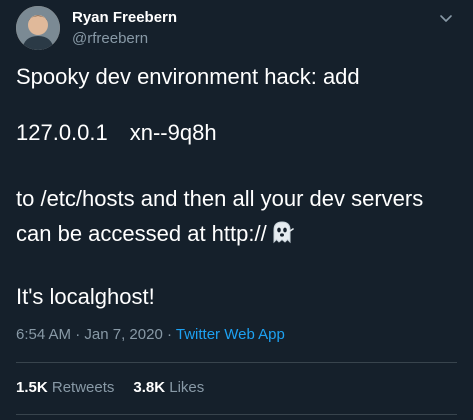 The height and width of the screenshot is (420, 473). What do you see at coordinates (116, 133) in the screenshot?
I see `tweet-hosts-entry: 127.0.0.1 xn--9q8h` at bounding box center [116, 133].